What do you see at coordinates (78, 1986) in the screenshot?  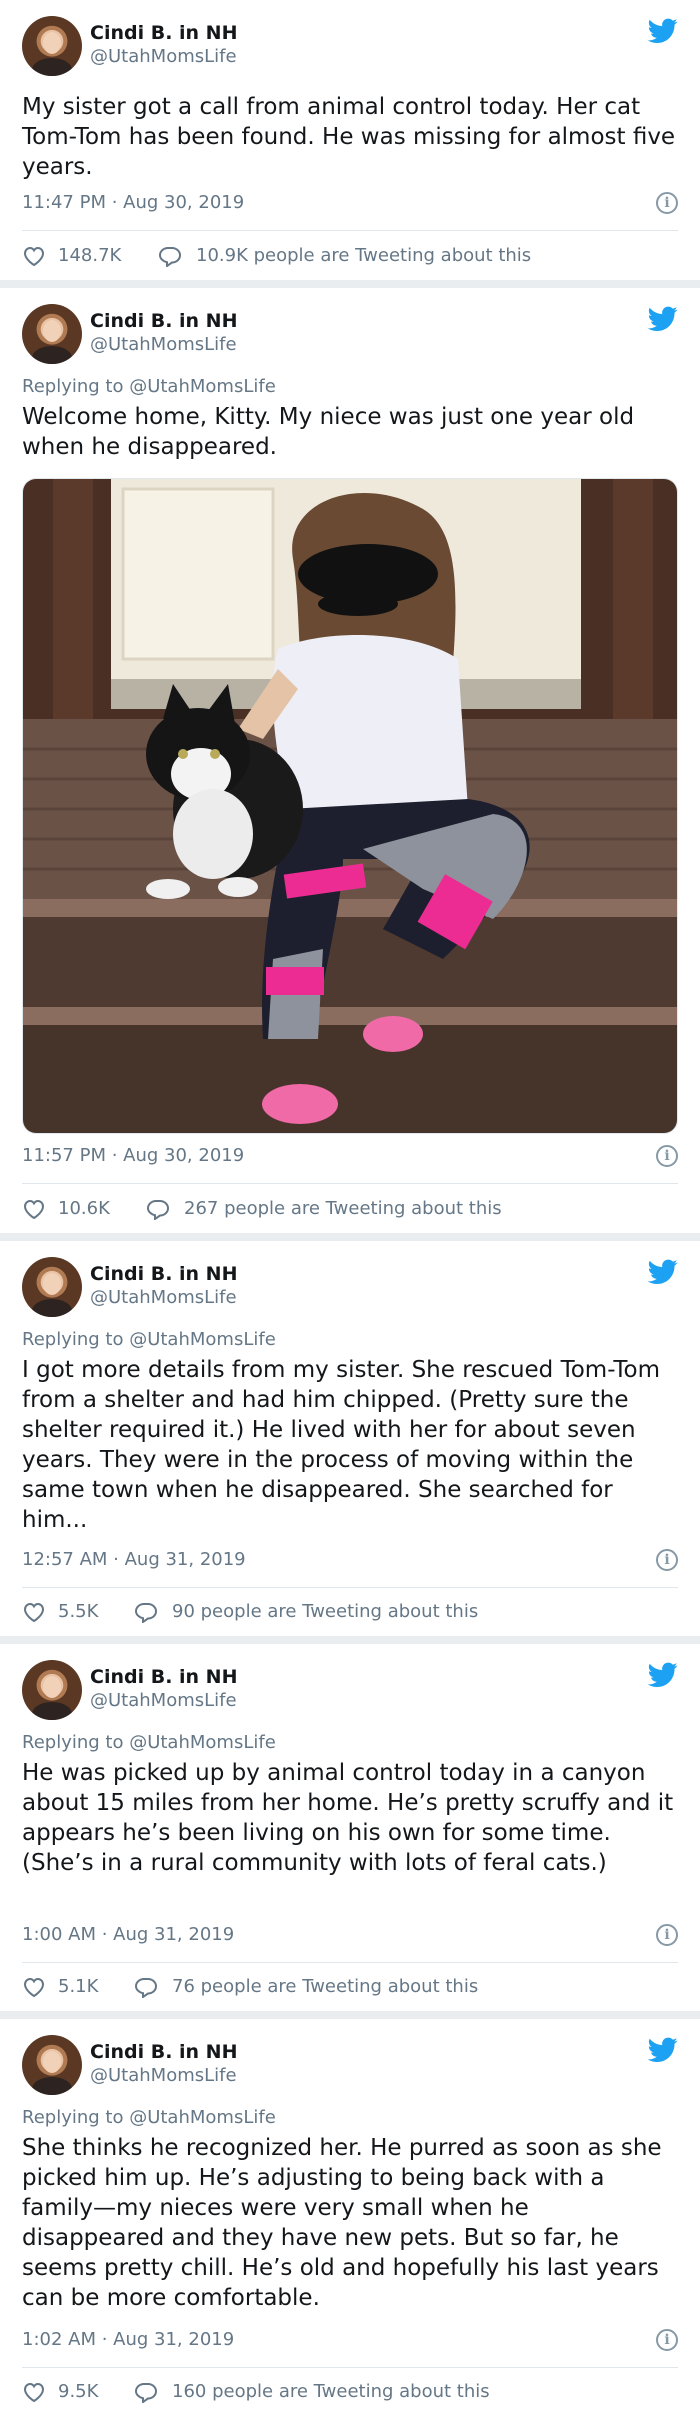 I see `like-count: 5.1K` at bounding box center [78, 1986].